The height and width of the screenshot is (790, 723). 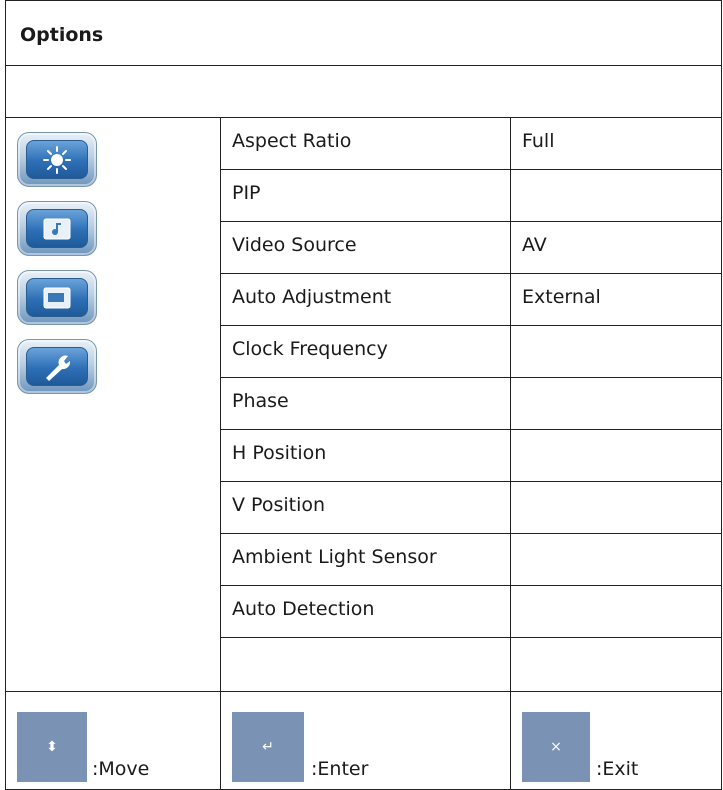 What do you see at coordinates (303, 609) in the screenshot?
I see `setting-label: Auto Detection` at bounding box center [303, 609].